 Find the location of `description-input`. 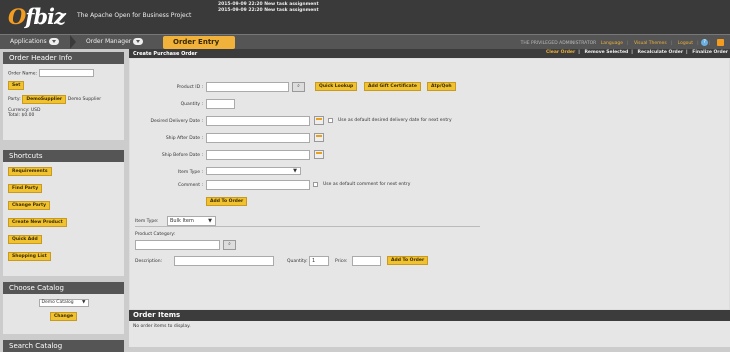

description-input is located at coordinates (224, 261).